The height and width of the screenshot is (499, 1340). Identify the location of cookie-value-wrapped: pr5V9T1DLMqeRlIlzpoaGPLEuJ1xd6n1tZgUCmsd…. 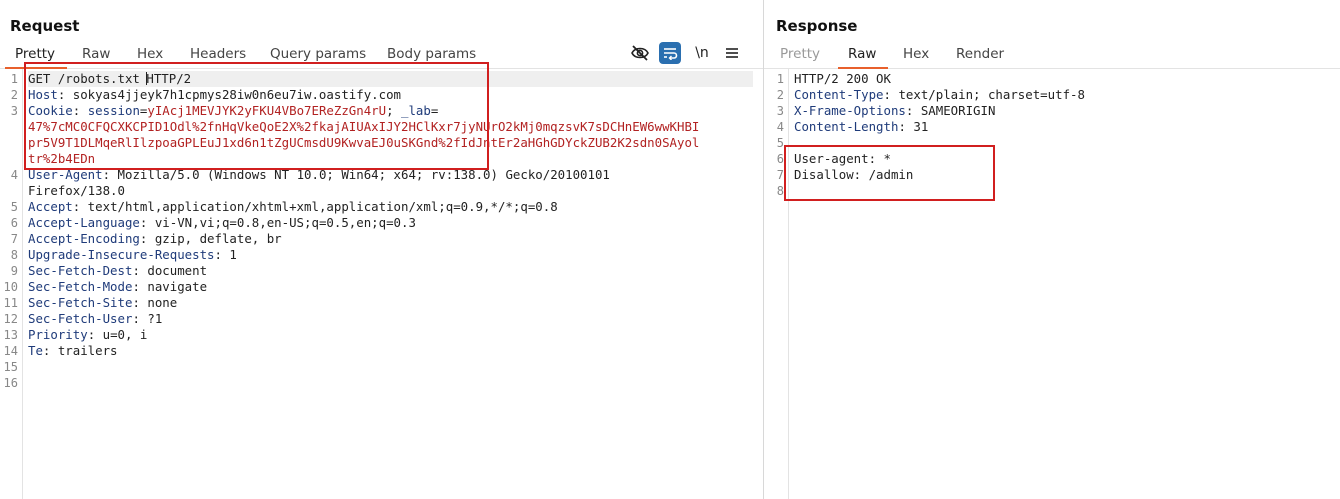
(364, 142).